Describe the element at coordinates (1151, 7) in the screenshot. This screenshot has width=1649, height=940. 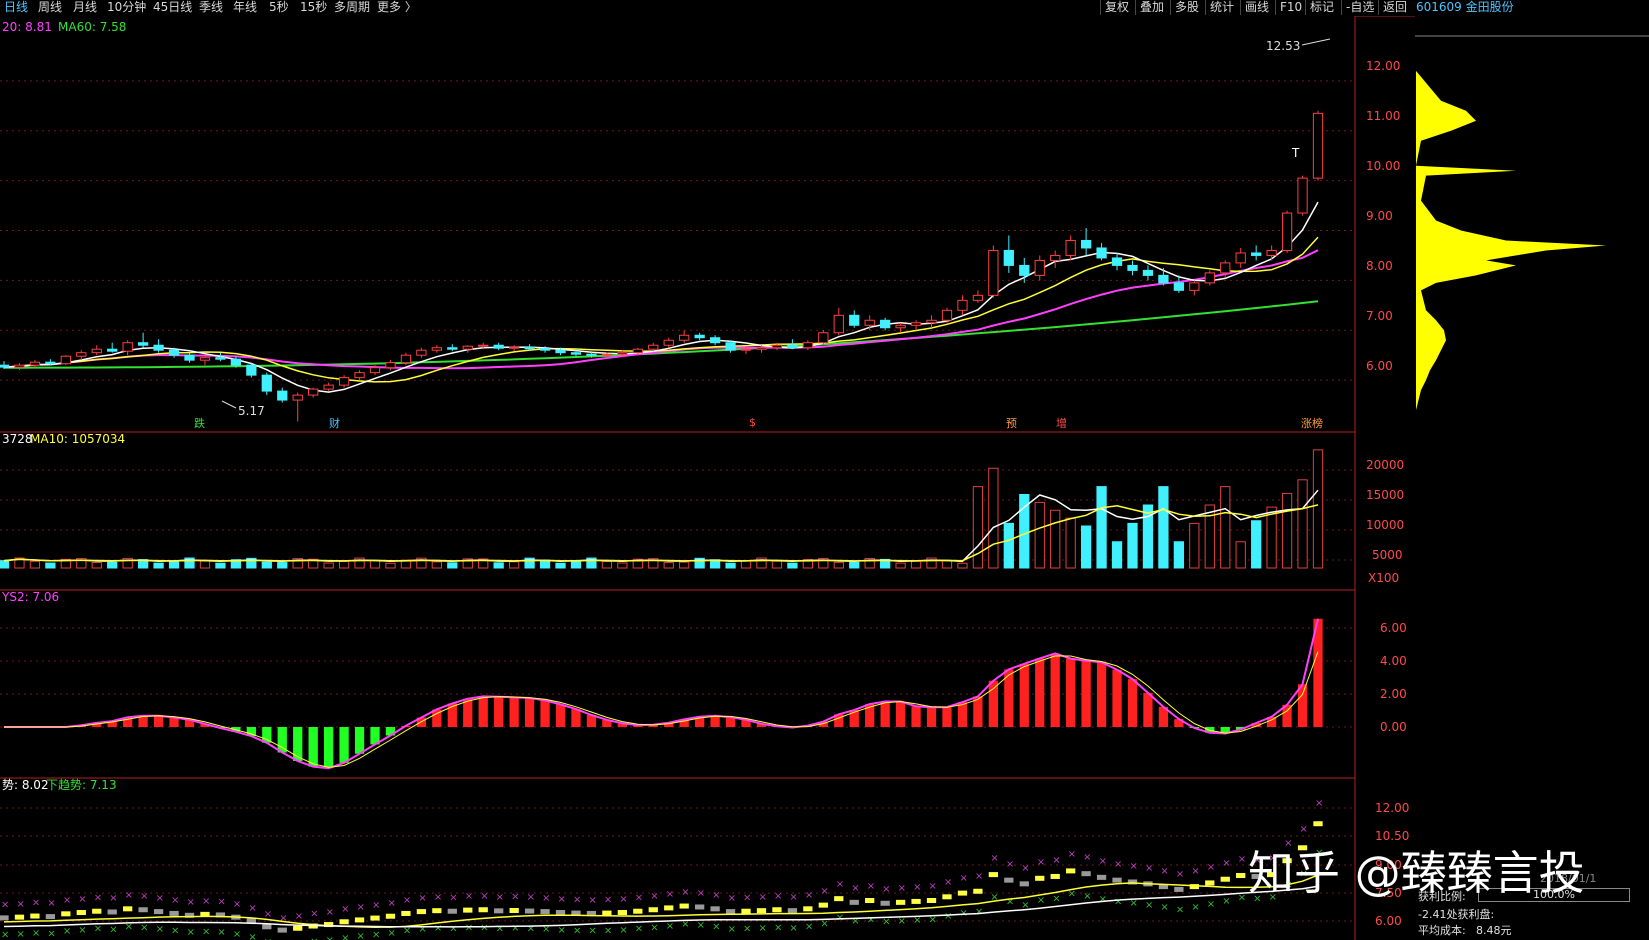
I see `overlay-button: 叠加` at that location.